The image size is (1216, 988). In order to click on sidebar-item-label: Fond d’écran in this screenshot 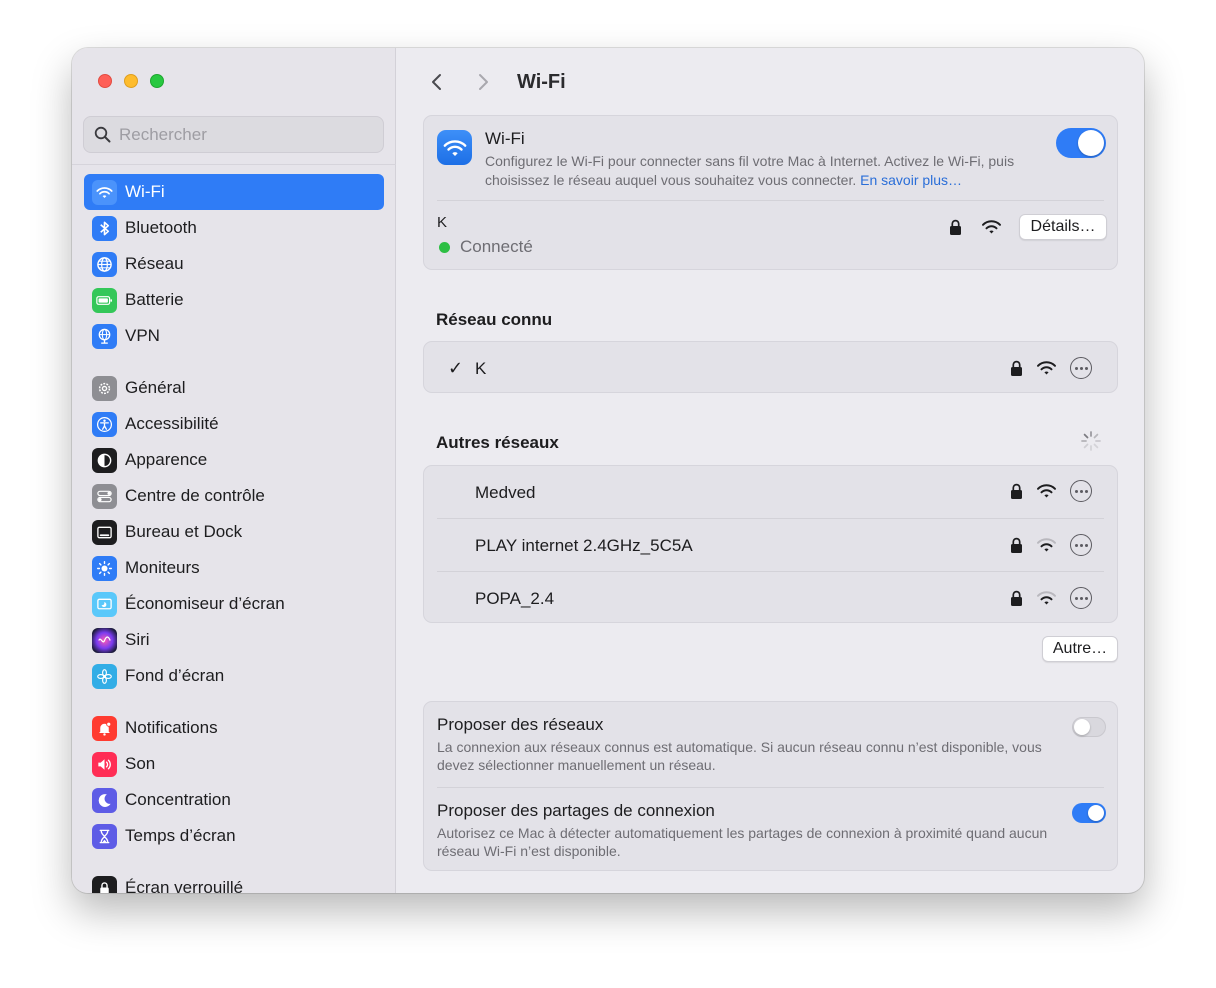, I will do `click(175, 675)`.